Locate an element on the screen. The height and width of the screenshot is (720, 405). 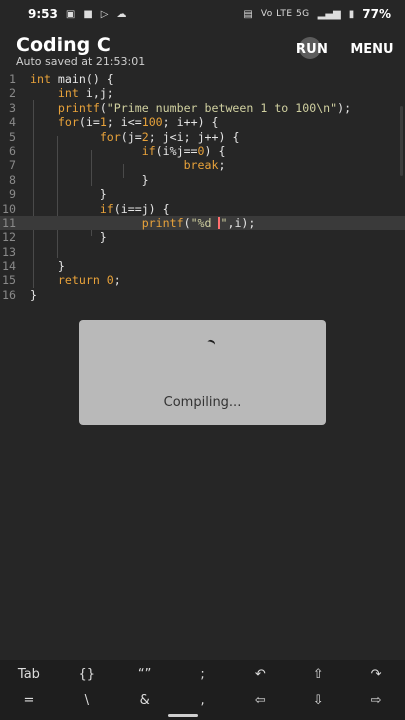
code-token: (i= is located at coordinates (89, 122).